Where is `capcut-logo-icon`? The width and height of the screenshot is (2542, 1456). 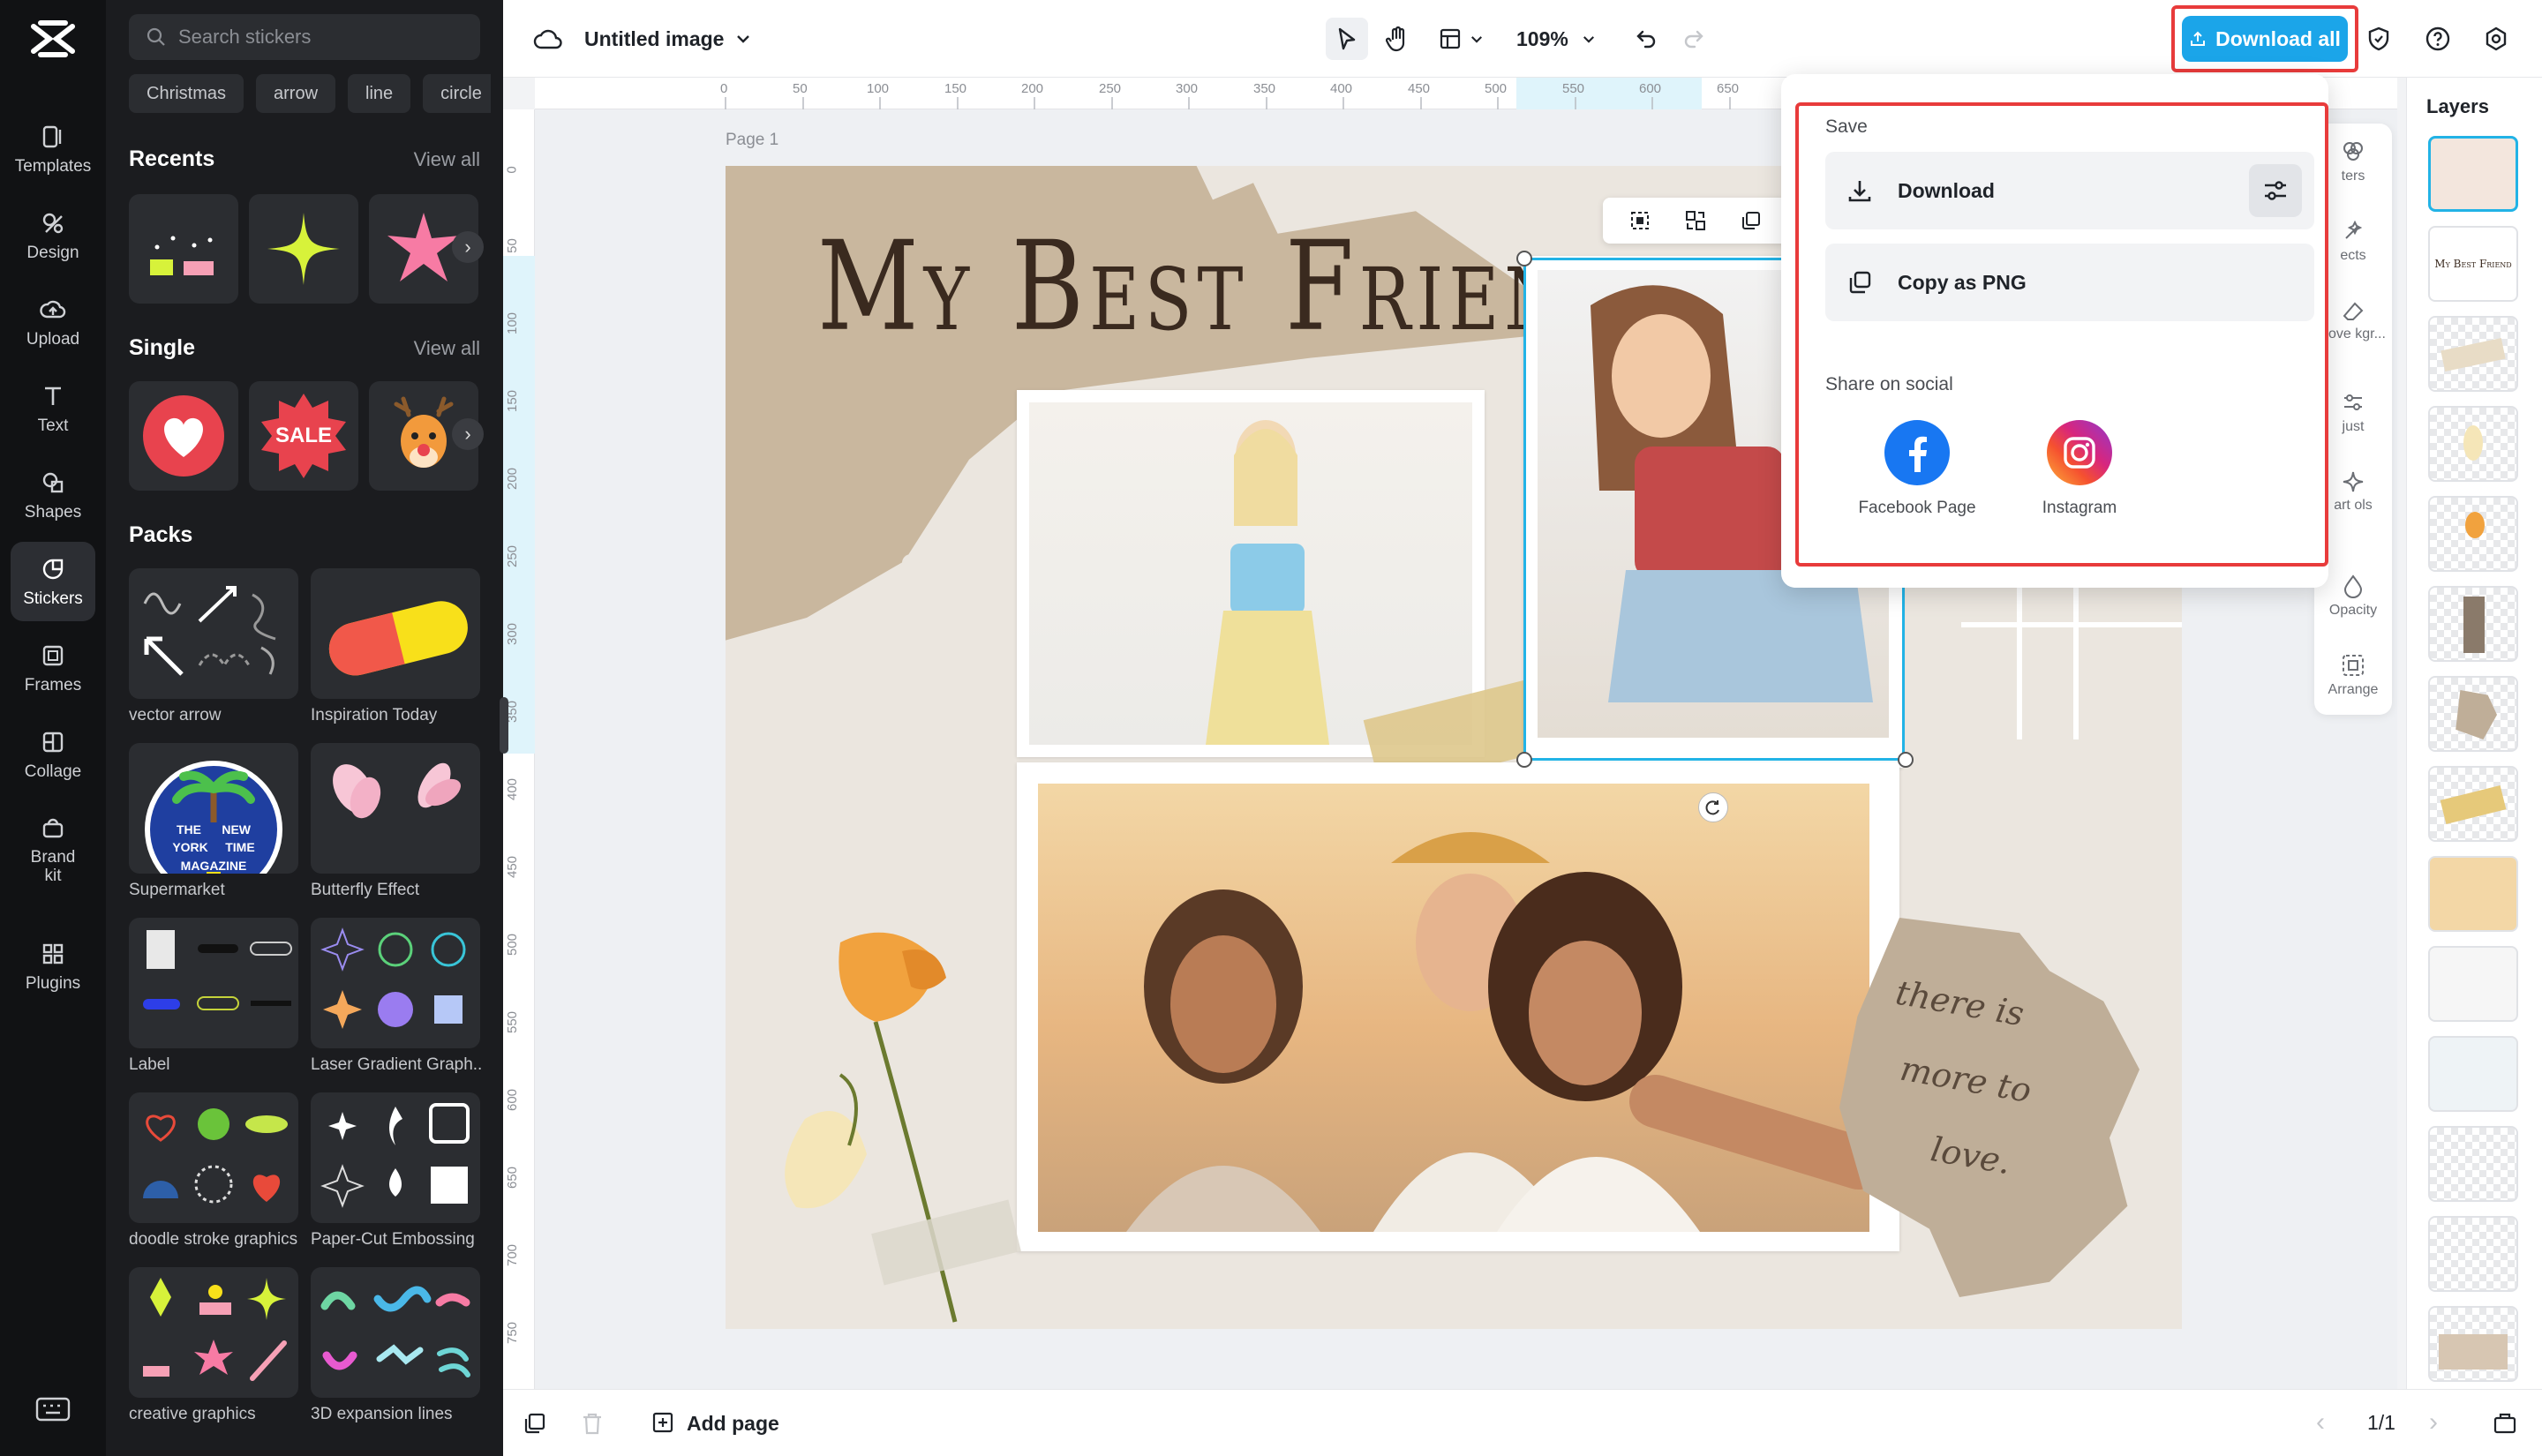 capcut-logo-icon is located at coordinates (53, 38).